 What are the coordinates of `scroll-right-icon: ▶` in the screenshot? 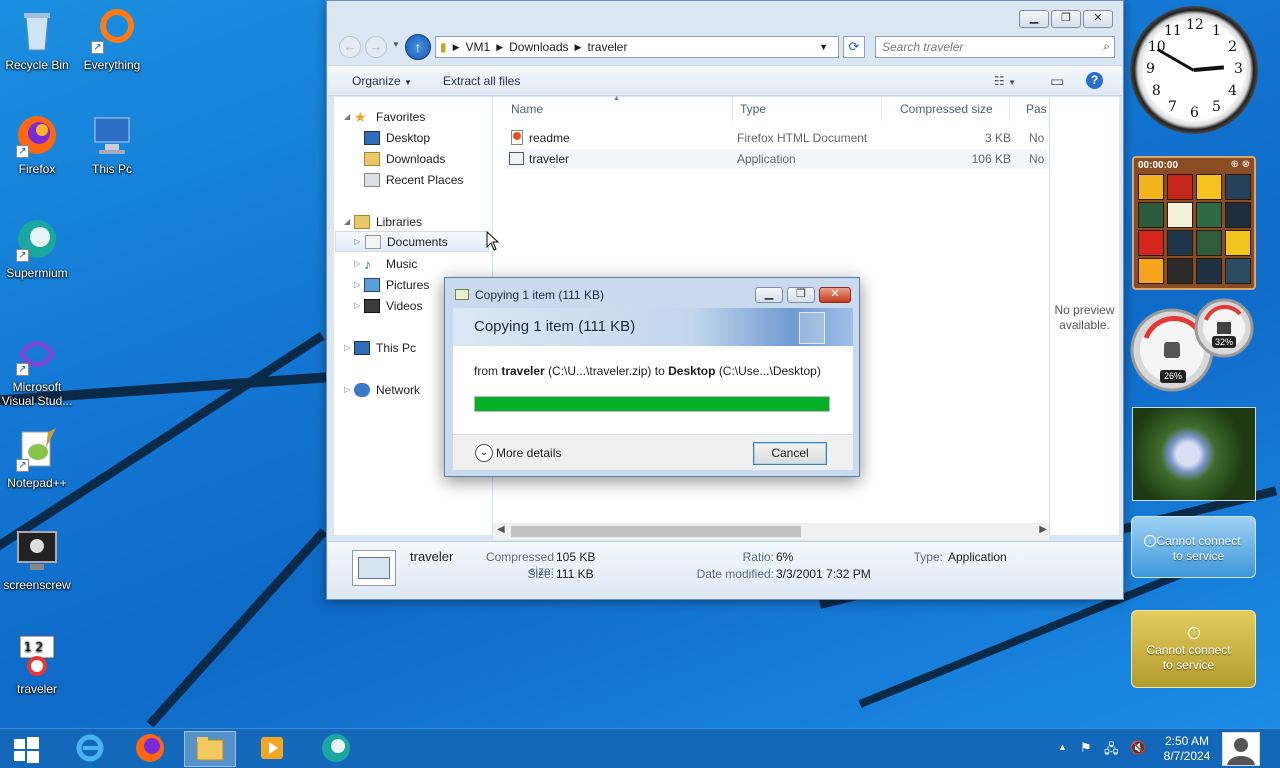 It's located at (1043, 529).